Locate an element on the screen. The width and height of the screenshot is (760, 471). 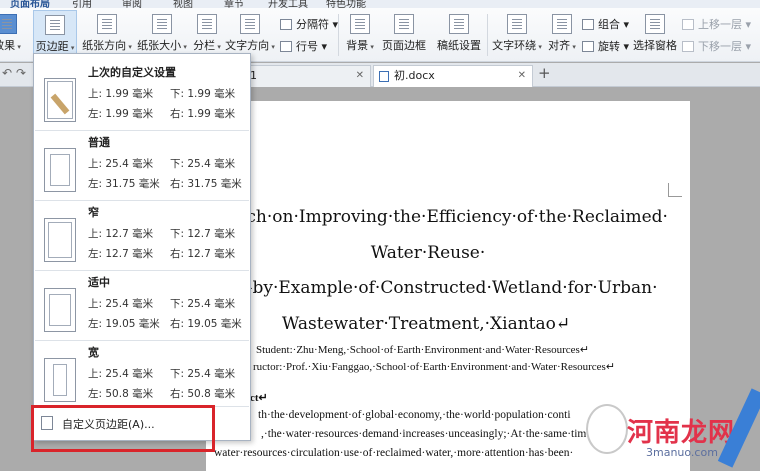
page-border-button: 页面边框 is located at coordinates (404, 34).